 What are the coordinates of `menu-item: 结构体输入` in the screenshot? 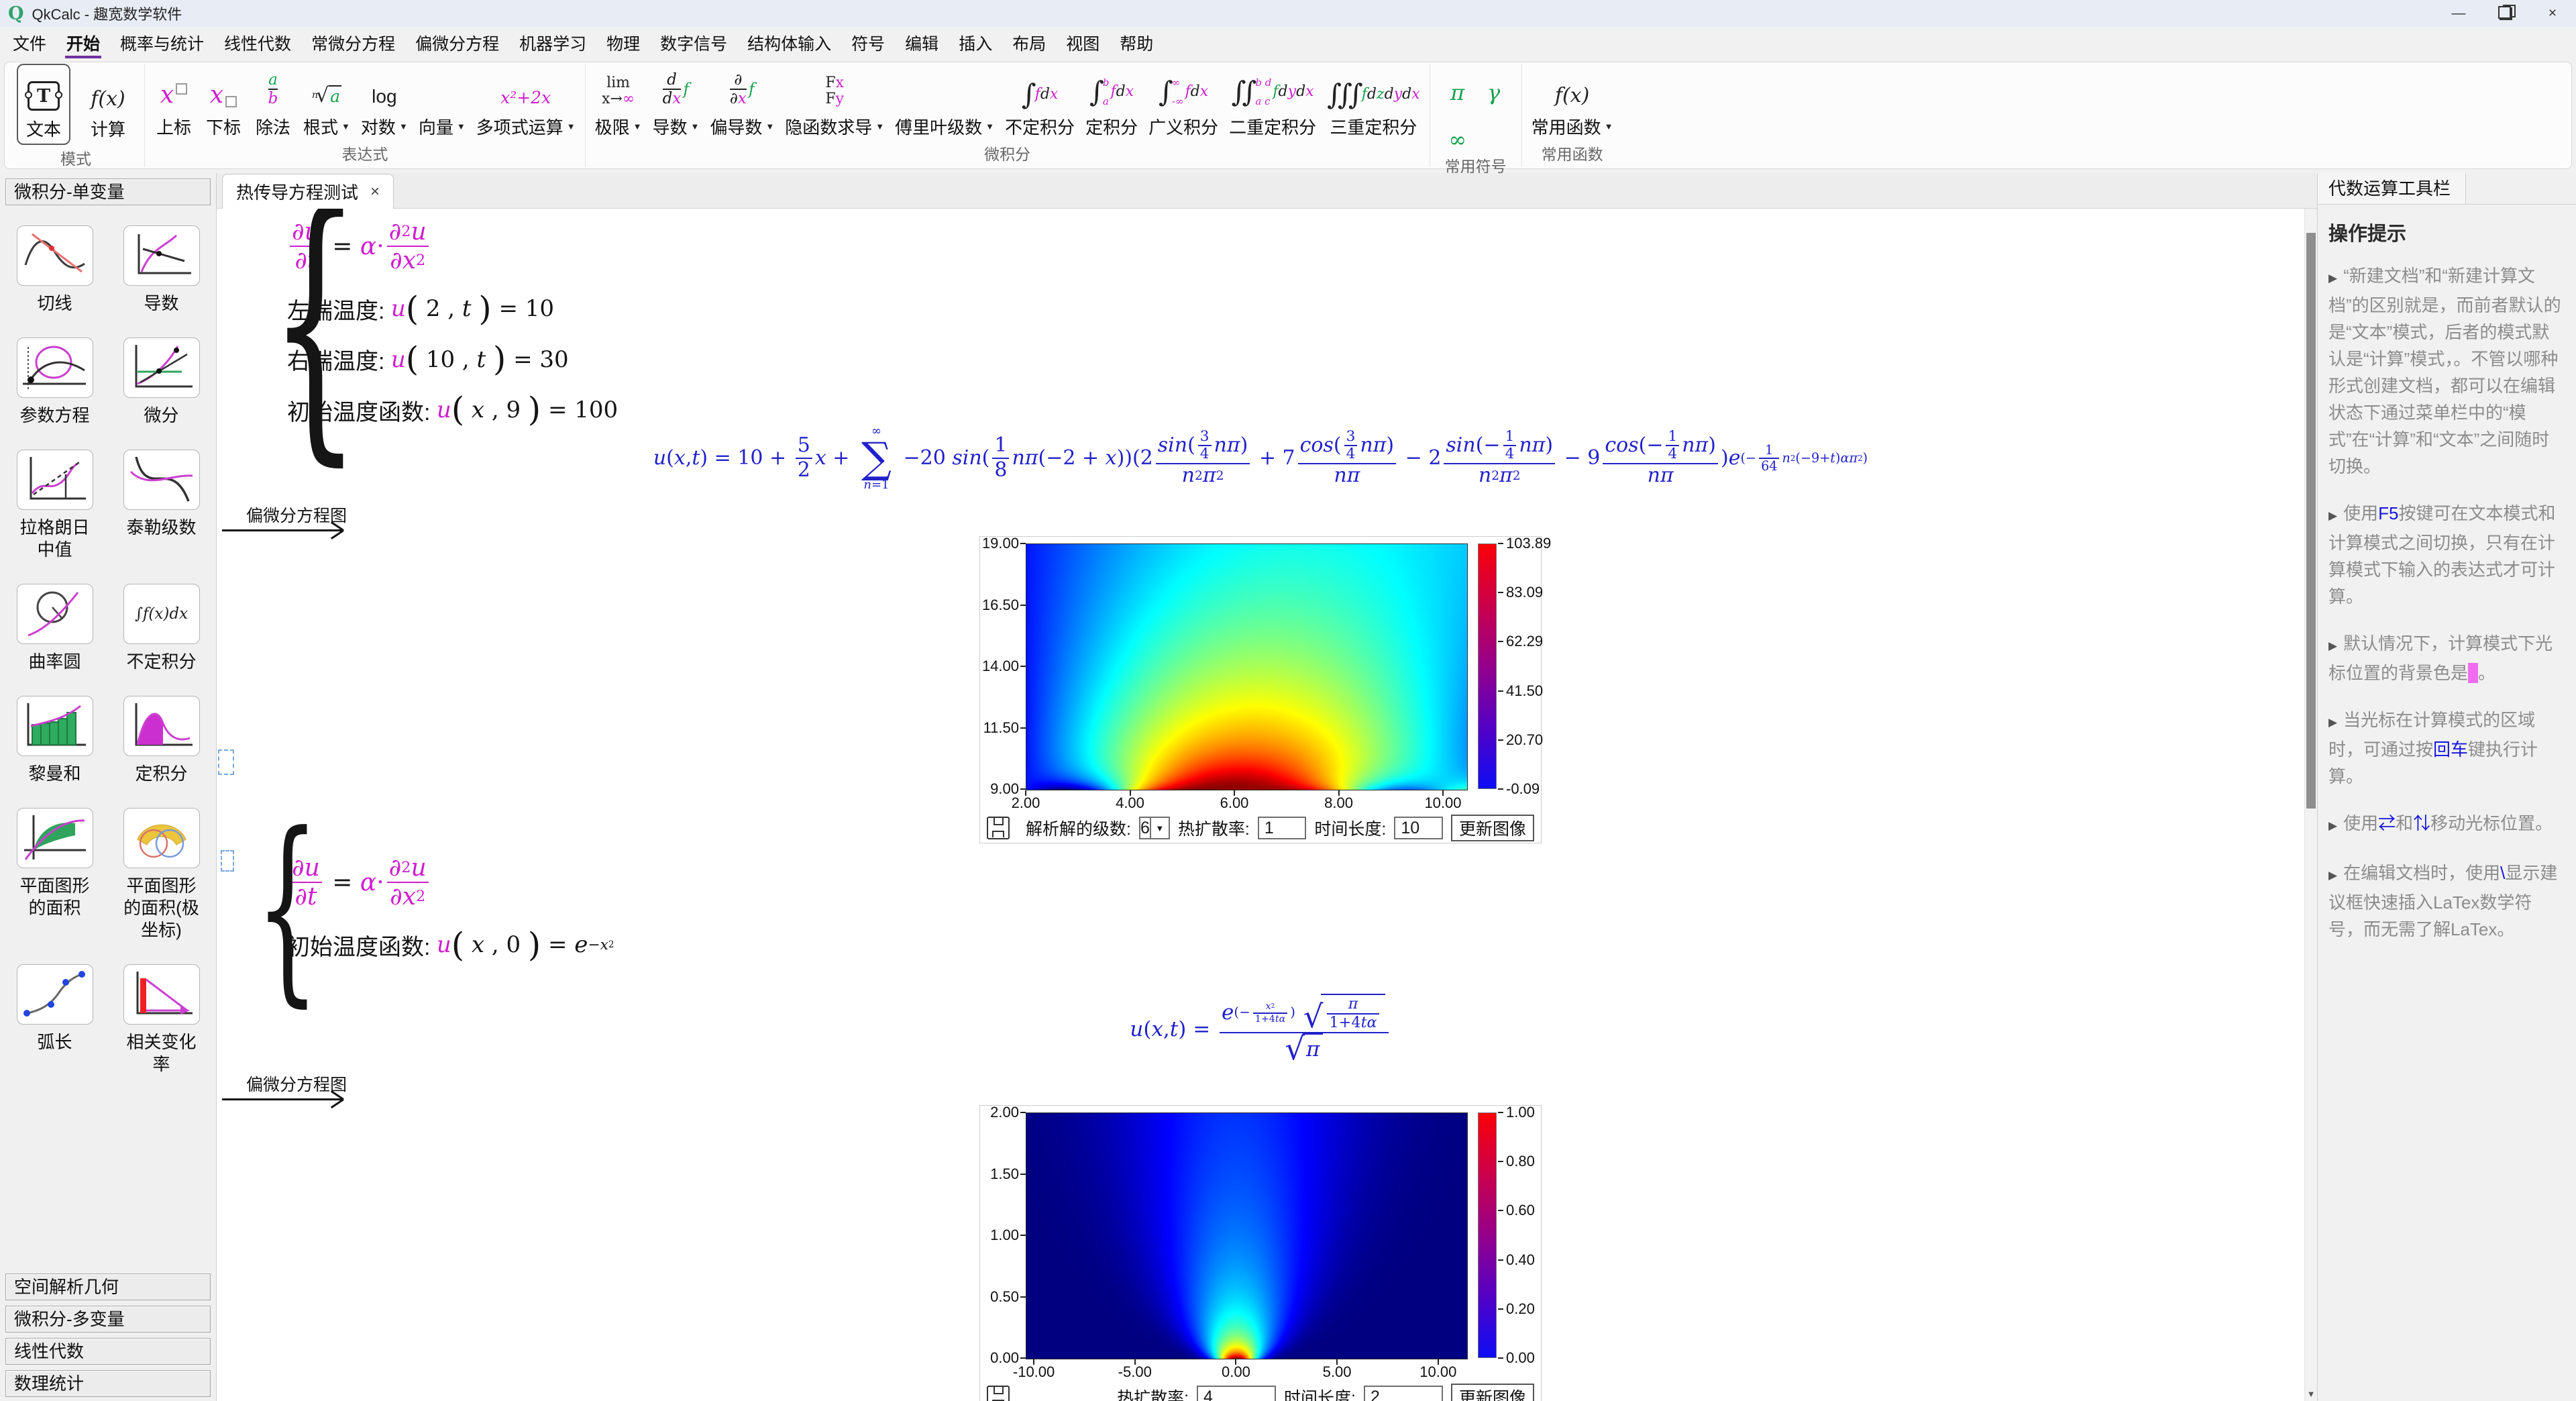 It's located at (789, 44).